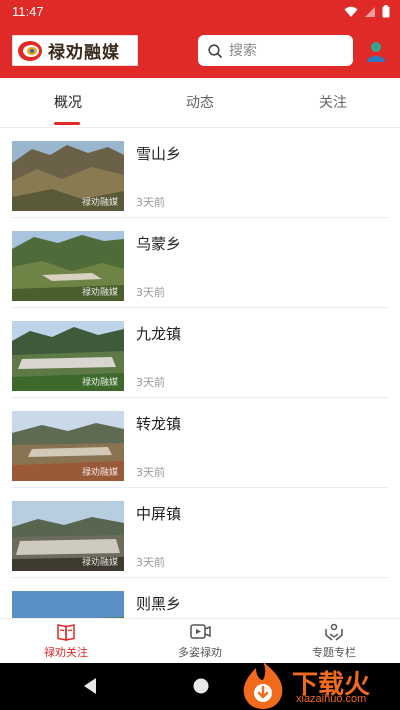 The height and width of the screenshot is (710, 400). I want to click on tab-follow: 关注, so click(333, 102).